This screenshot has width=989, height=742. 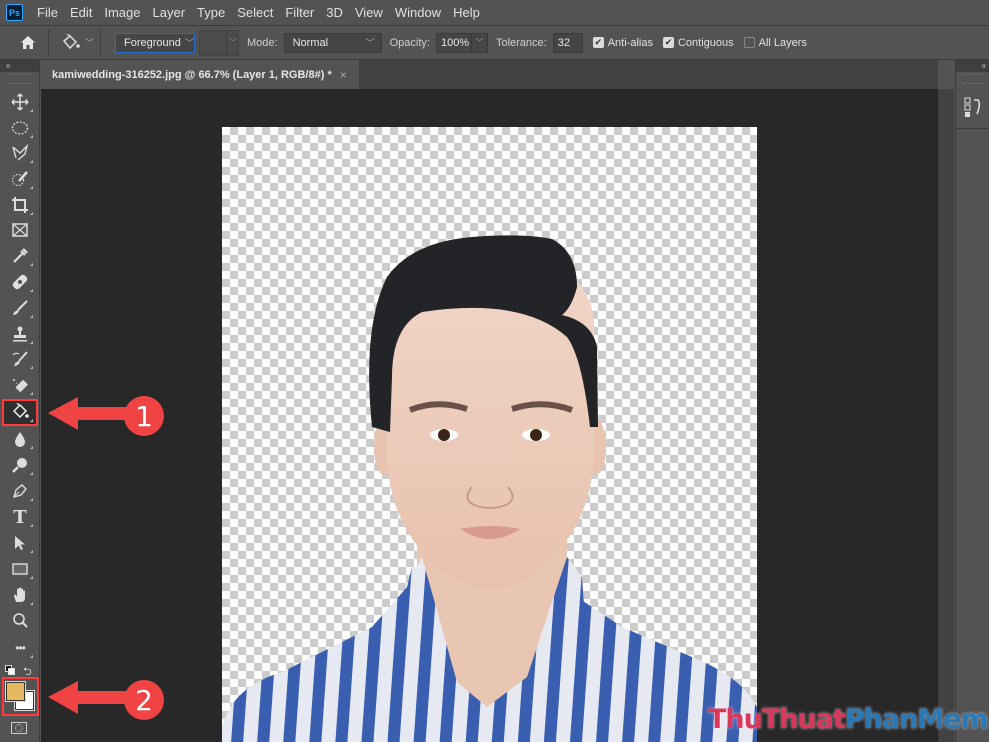 I want to click on history-brush-icon, so click(x=20, y=358).